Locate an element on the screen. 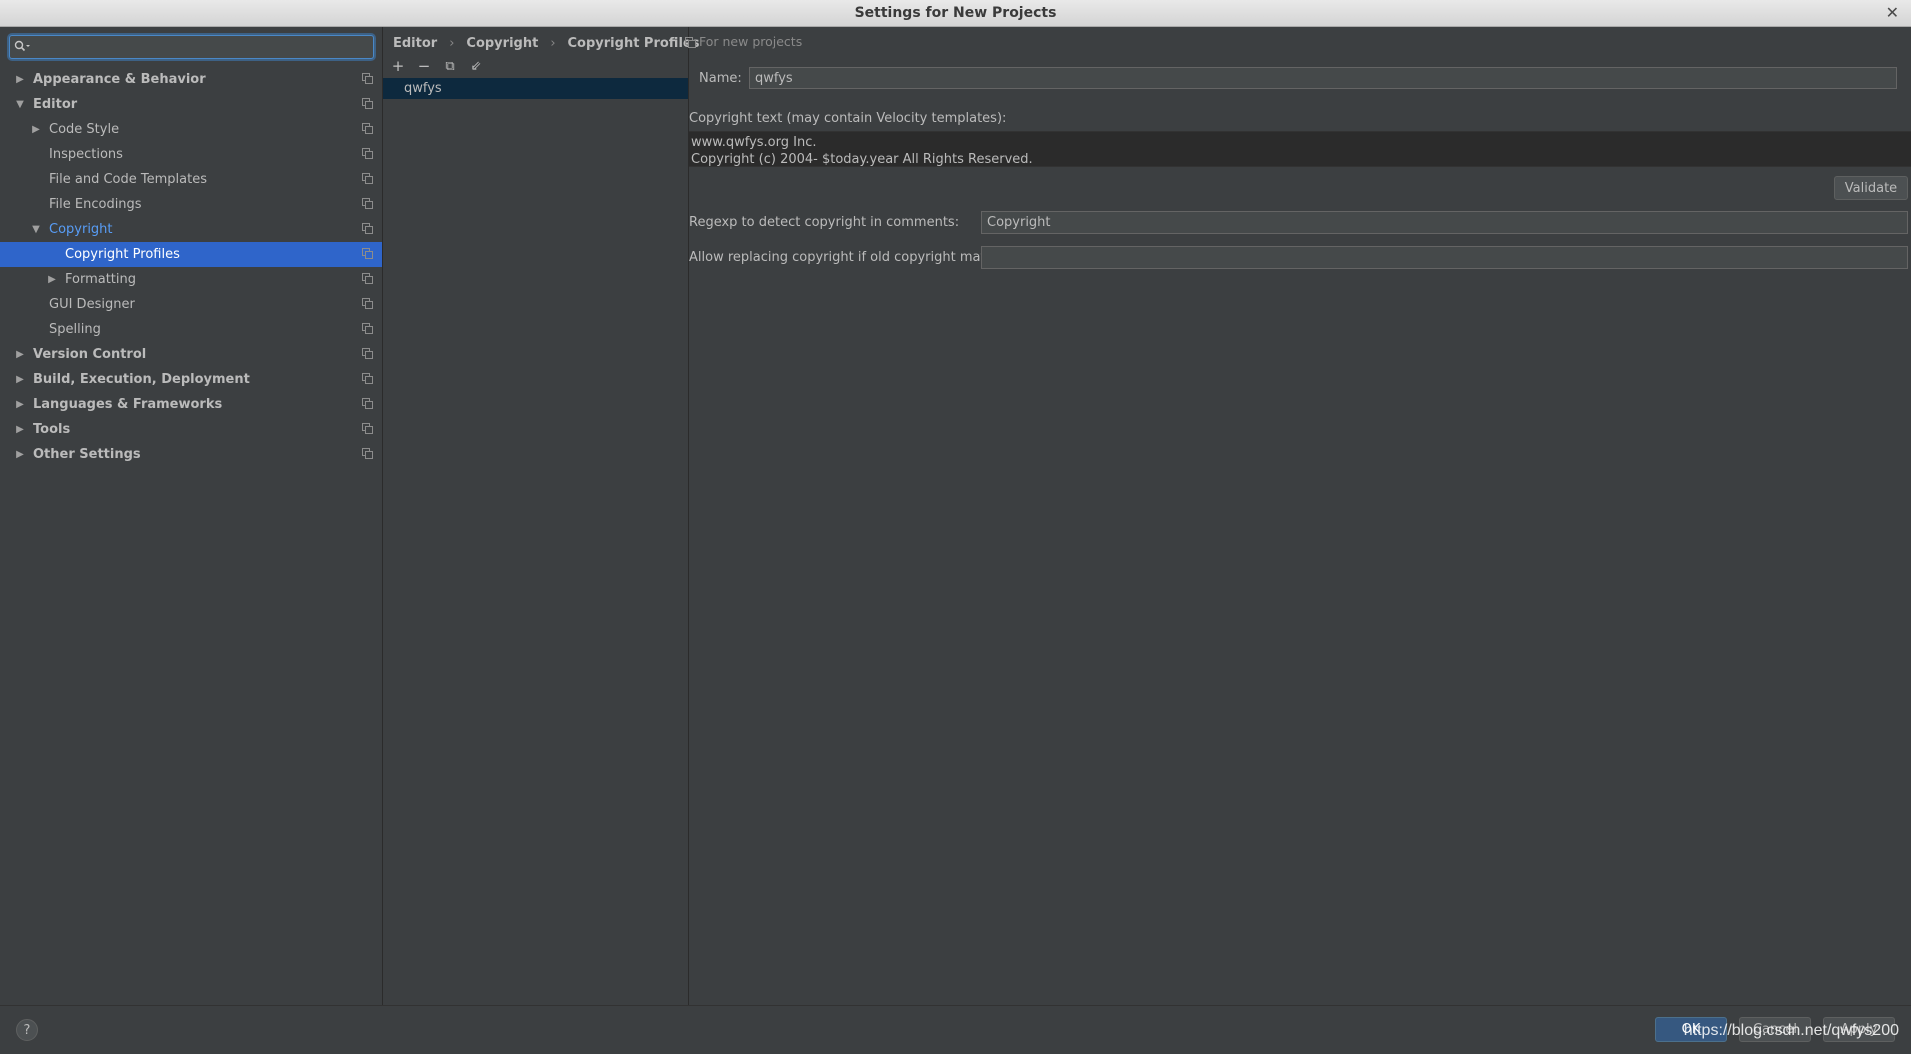 The image size is (1911, 1054). allow-replacing-field is located at coordinates (1444, 257).